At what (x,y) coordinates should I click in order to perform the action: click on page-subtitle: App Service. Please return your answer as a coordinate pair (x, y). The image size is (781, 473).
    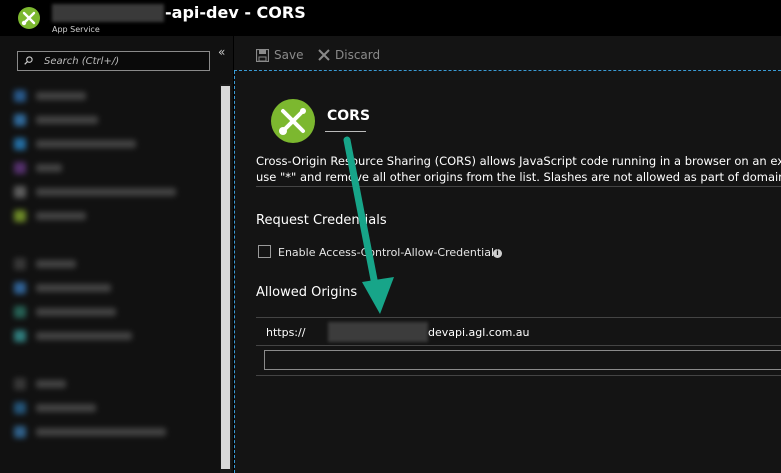
    Looking at the image, I should click on (76, 29).